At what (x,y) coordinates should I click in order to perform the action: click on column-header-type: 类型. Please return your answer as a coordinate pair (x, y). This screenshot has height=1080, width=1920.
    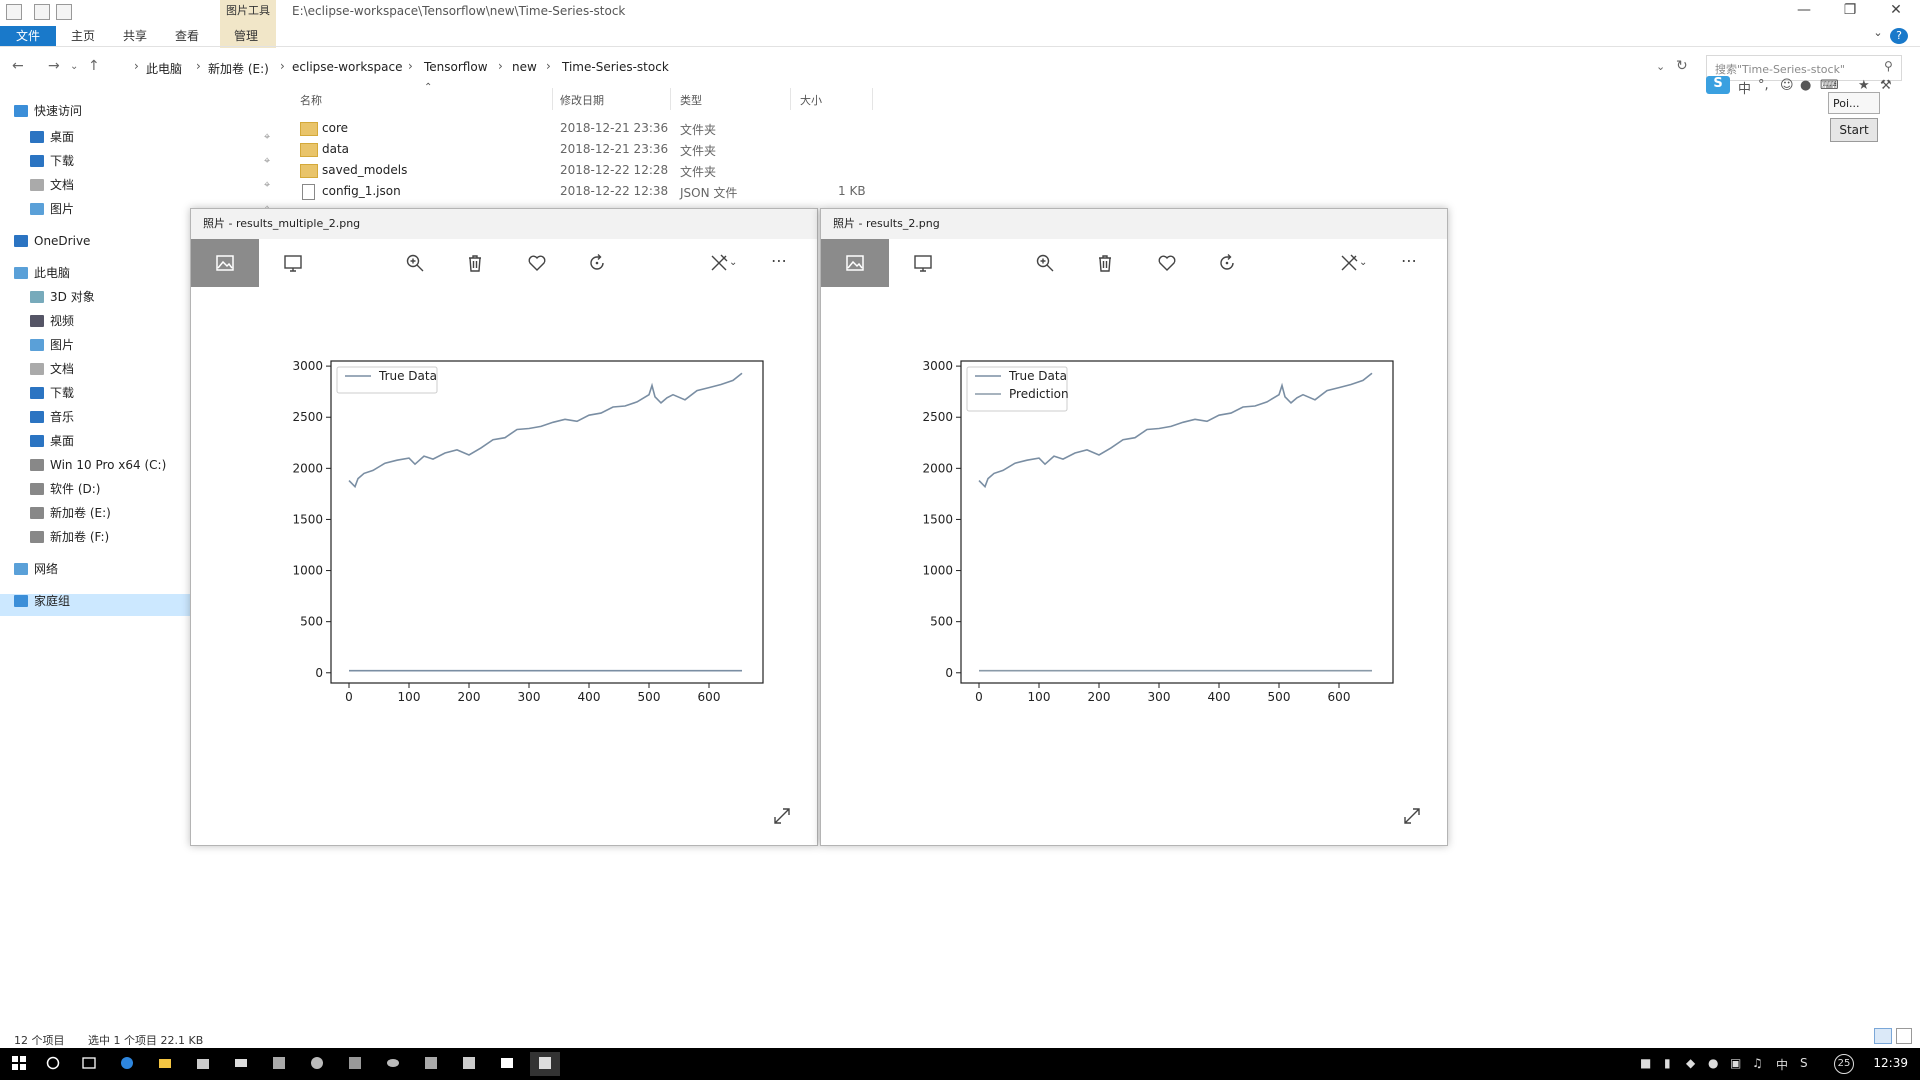
    Looking at the image, I should click on (691, 100).